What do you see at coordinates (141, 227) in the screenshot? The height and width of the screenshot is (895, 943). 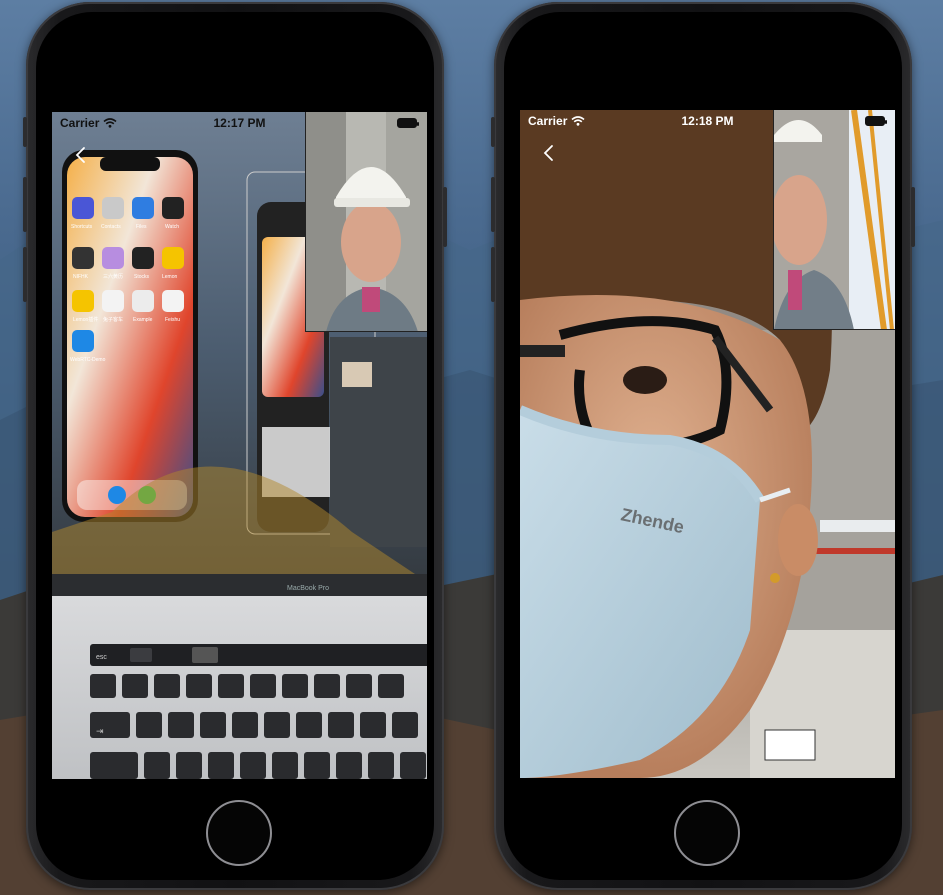 I see `app-label: Files` at bounding box center [141, 227].